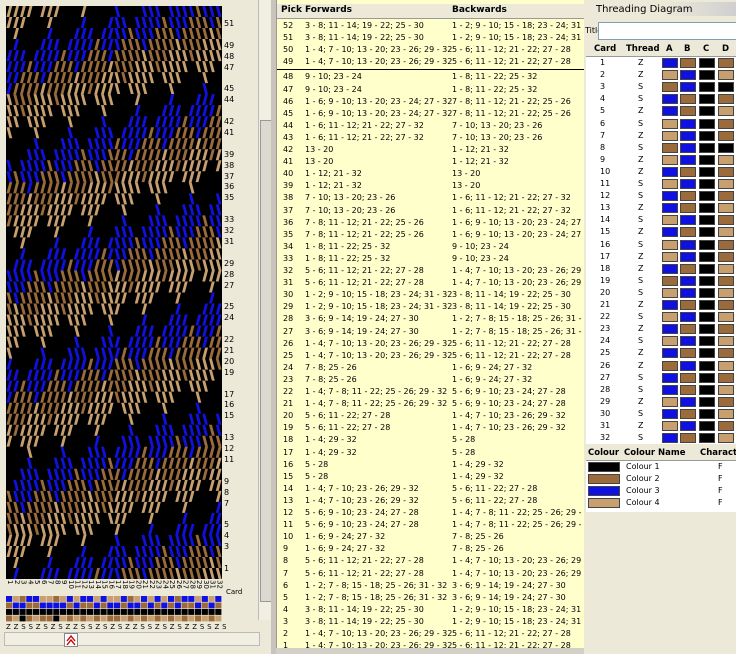 Image resolution: width=736 pixels, height=654 pixels. Describe the element at coordinates (661, 269) in the screenshot. I see `card-row: 18 Z` at that location.